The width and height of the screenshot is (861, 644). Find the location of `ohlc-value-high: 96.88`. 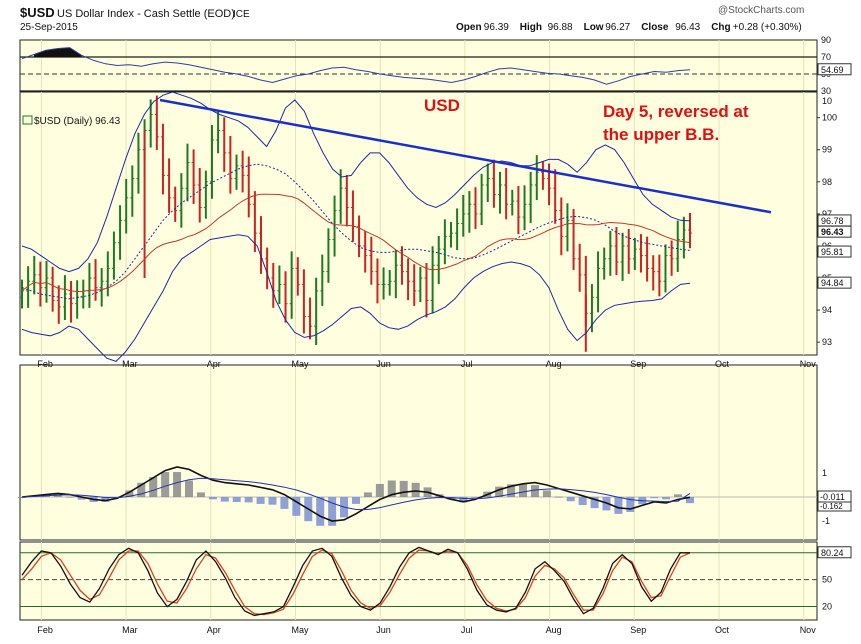

ohlc-value-high: 96.88 is located at coordinates (560, 27).